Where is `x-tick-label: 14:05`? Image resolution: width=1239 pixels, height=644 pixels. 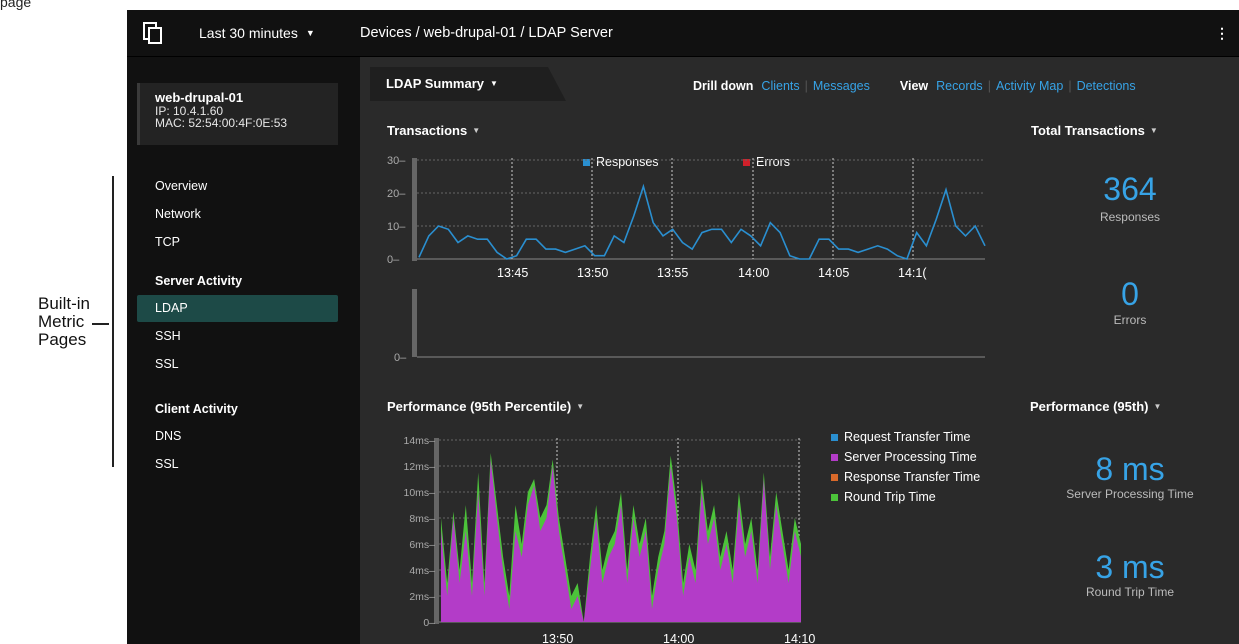 x-tick-label: 14:05 is located at coordinates (833, 273).